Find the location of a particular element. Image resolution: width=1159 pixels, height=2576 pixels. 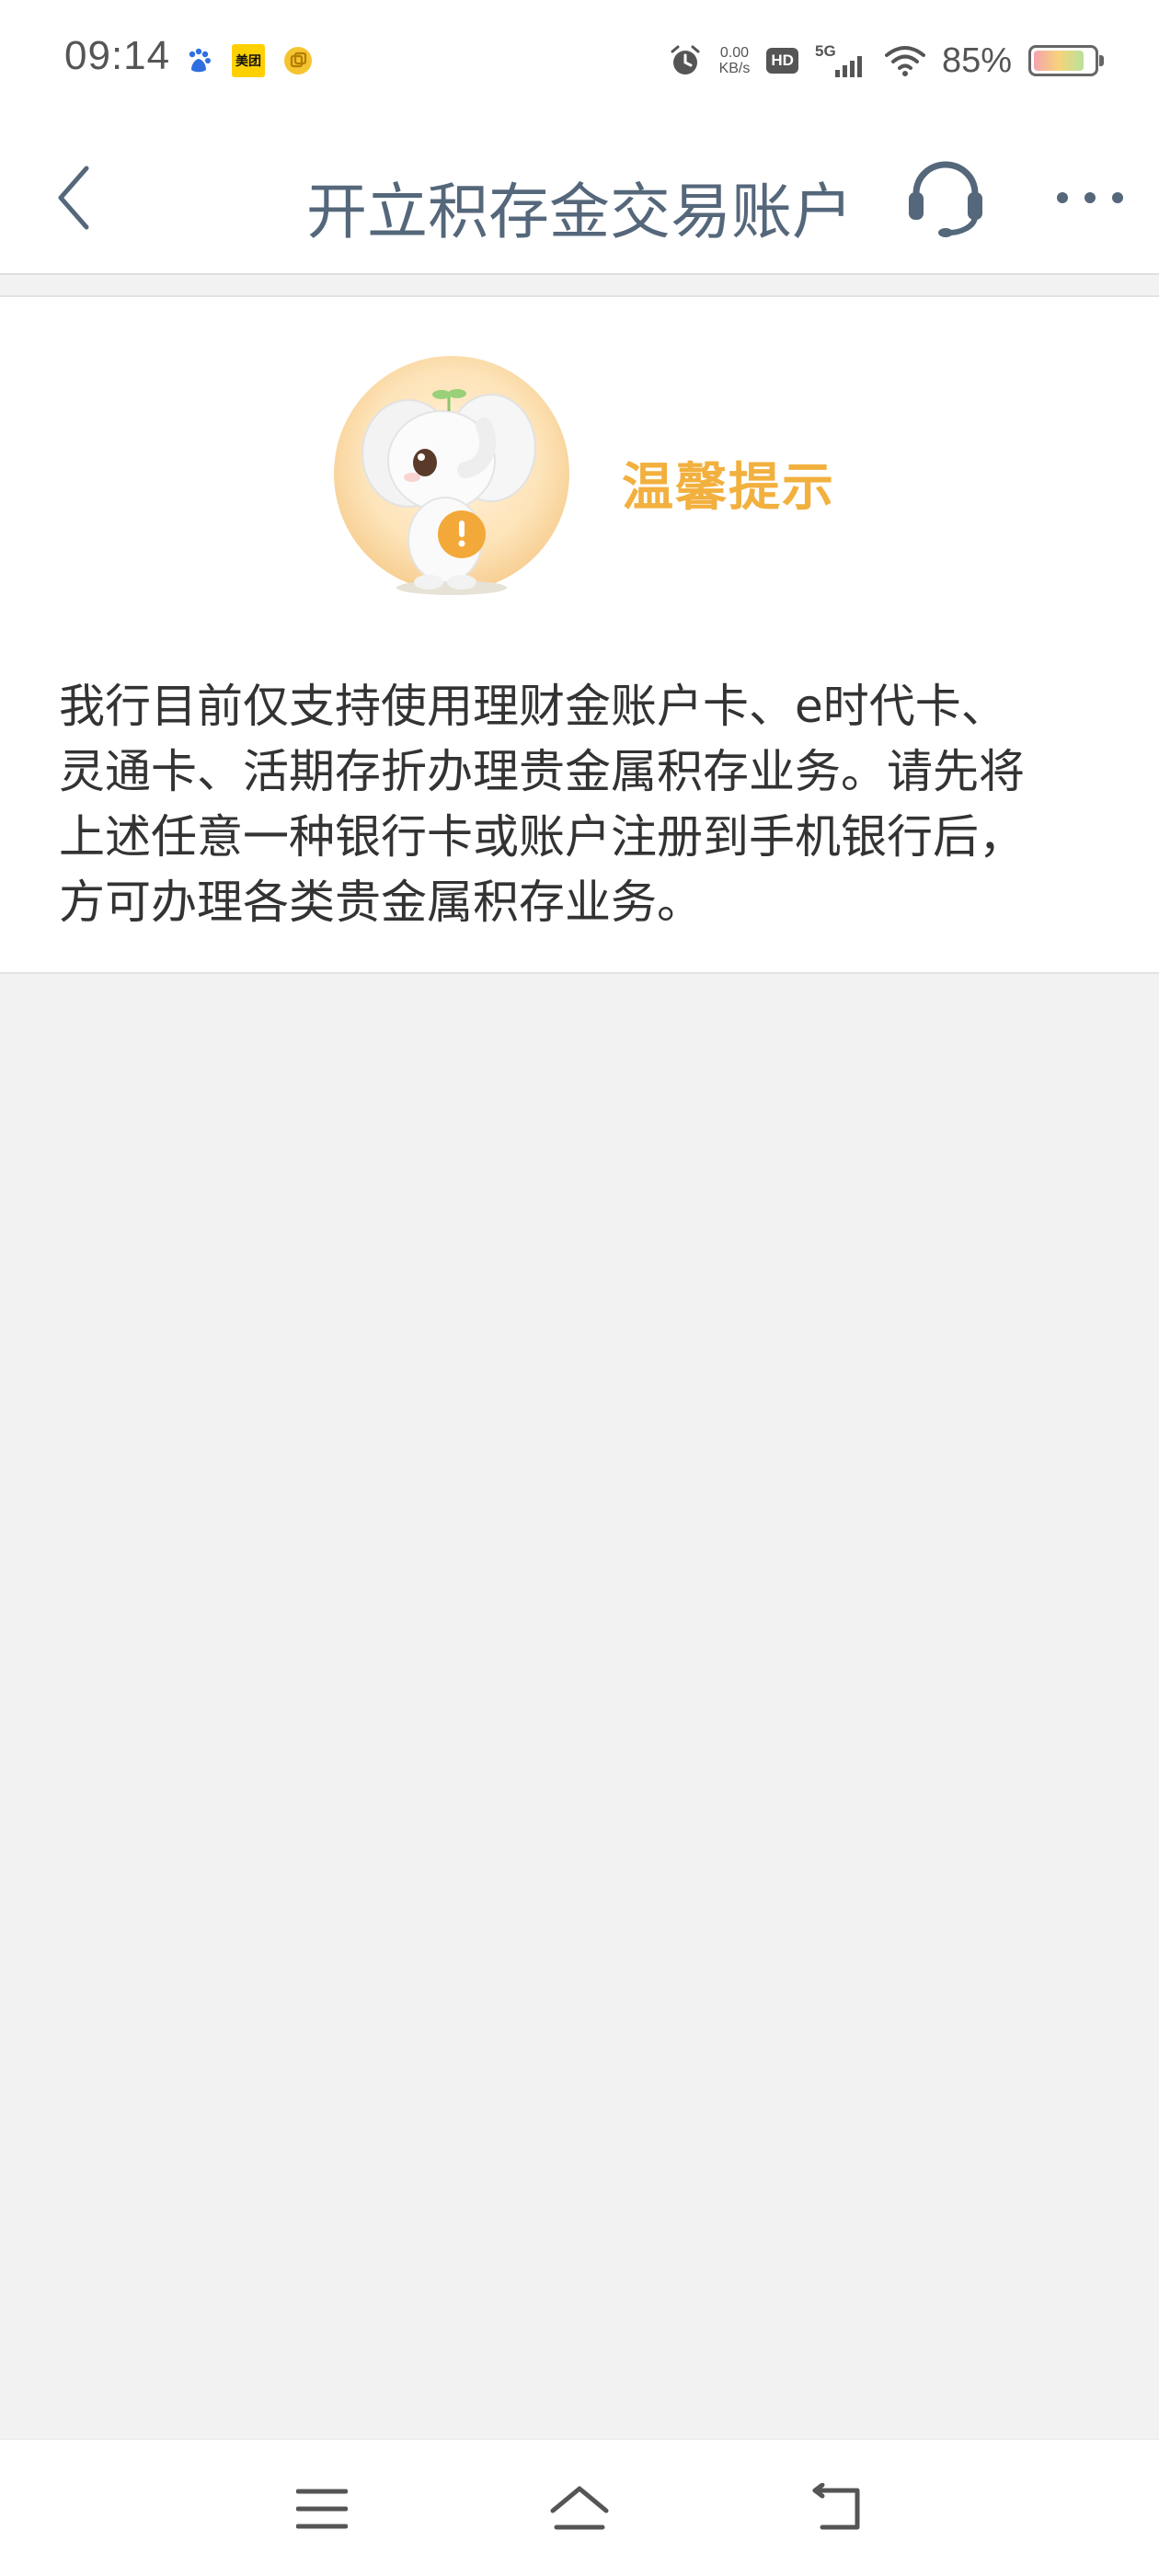

menu-icon is located at coordinates (322, 2509).